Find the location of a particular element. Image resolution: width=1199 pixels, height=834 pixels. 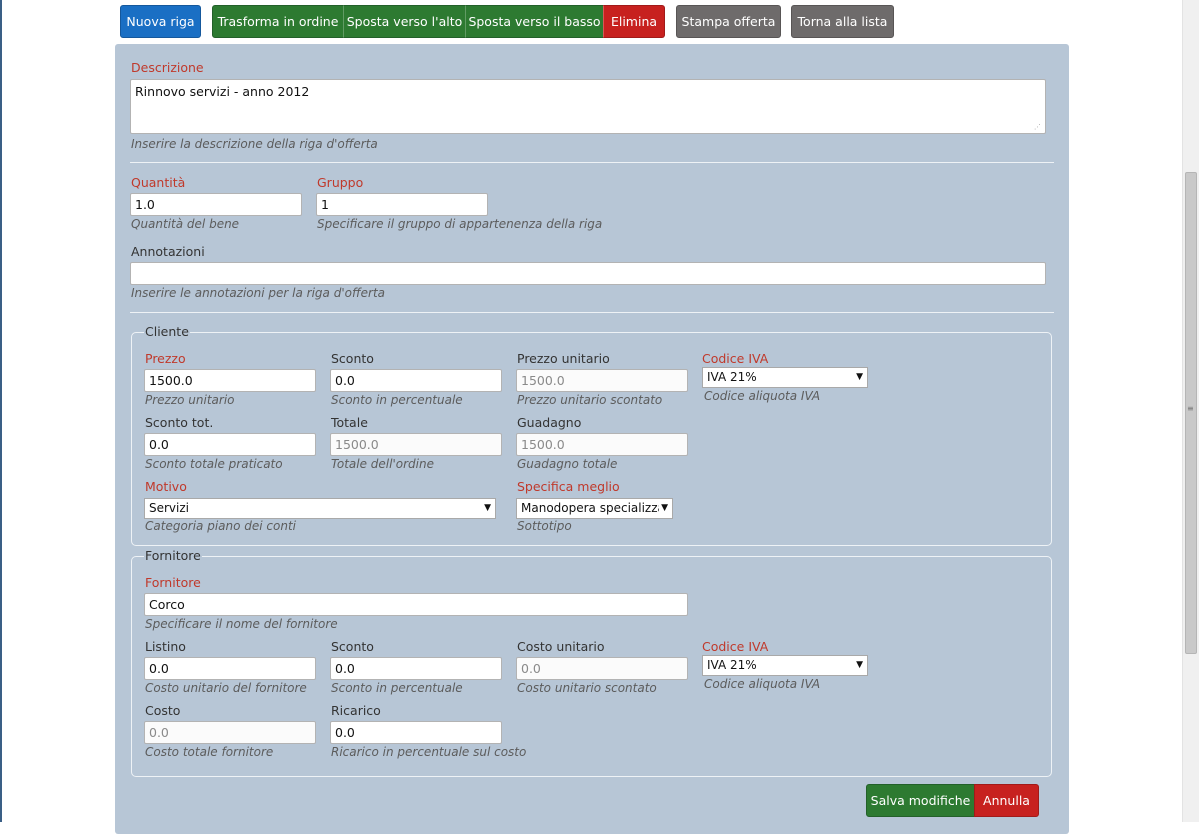

client-vat-label: Codice IVA is located at coordinates (735, 358).